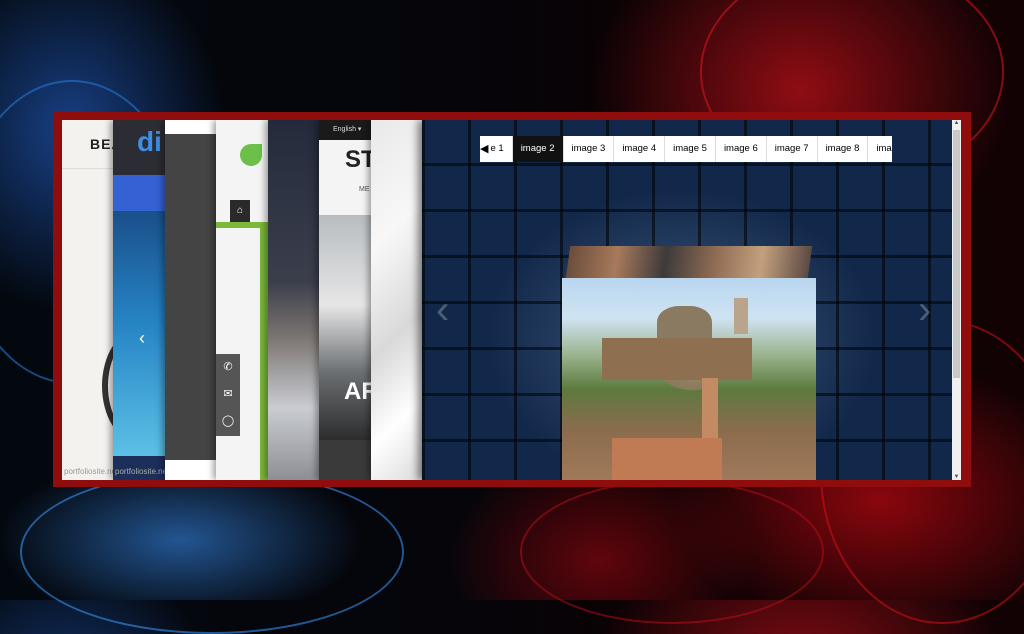  What do you see at coordinates (690, 149) in the screenshot?
I see `tab-image-5: image 5` at bounding box center [690, 149].